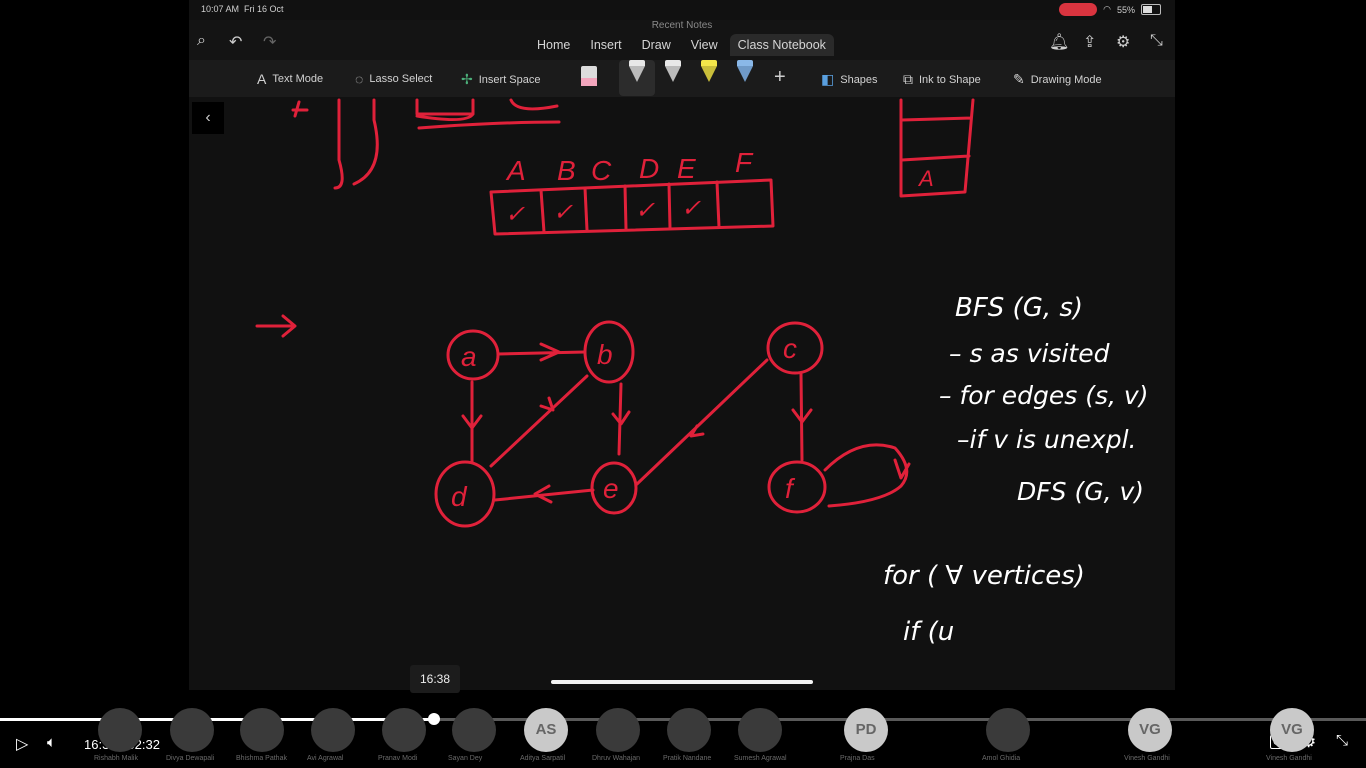  Describe the element at coordinates (942, 79) in the screenshot. I see `ink-to-shape-button: ⧉ Ink to Shape` at that location.